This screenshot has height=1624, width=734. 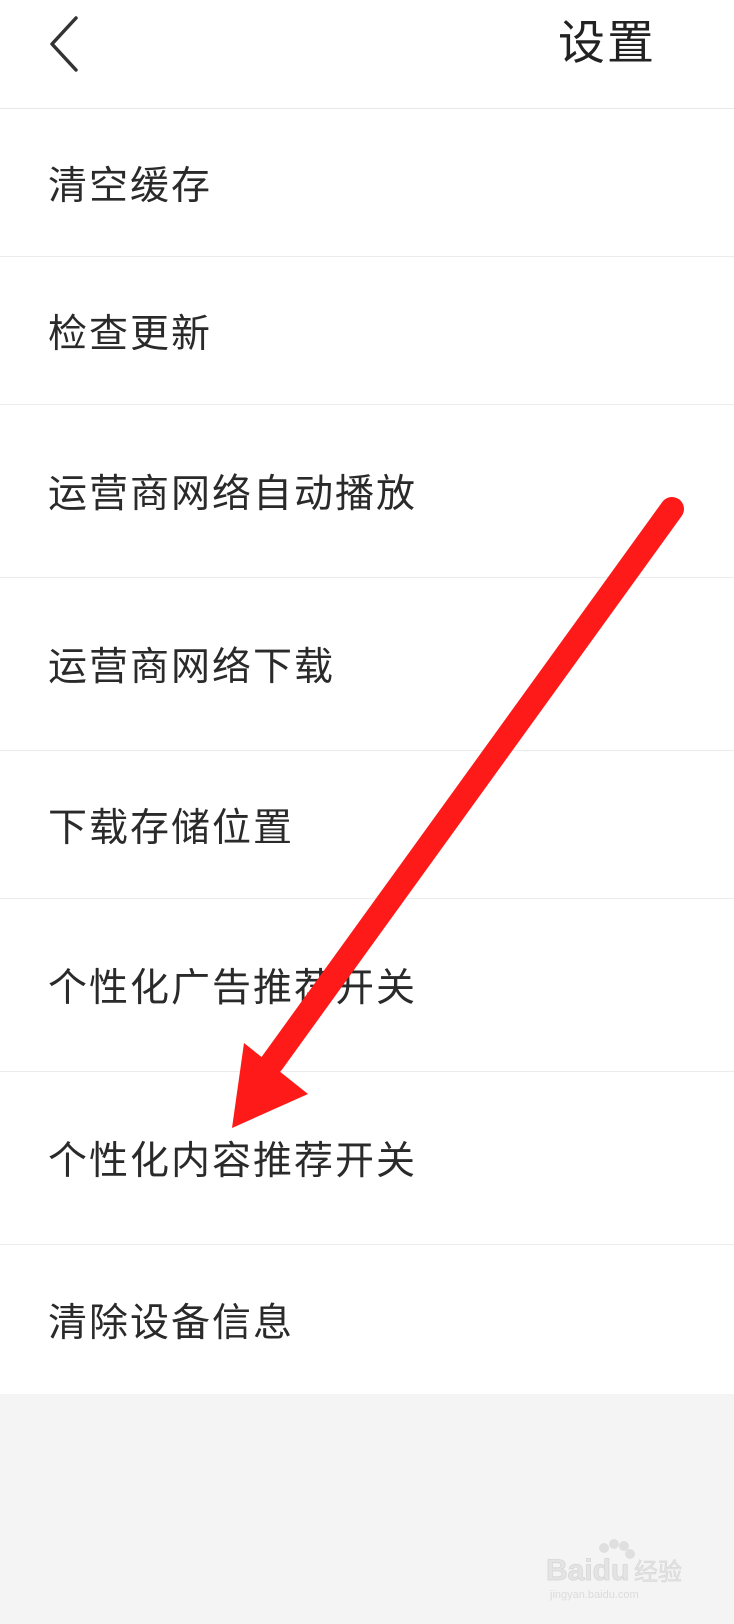 I want to click on settings-item-clear-cache: 清空缓存, so click(x=367, y=183).